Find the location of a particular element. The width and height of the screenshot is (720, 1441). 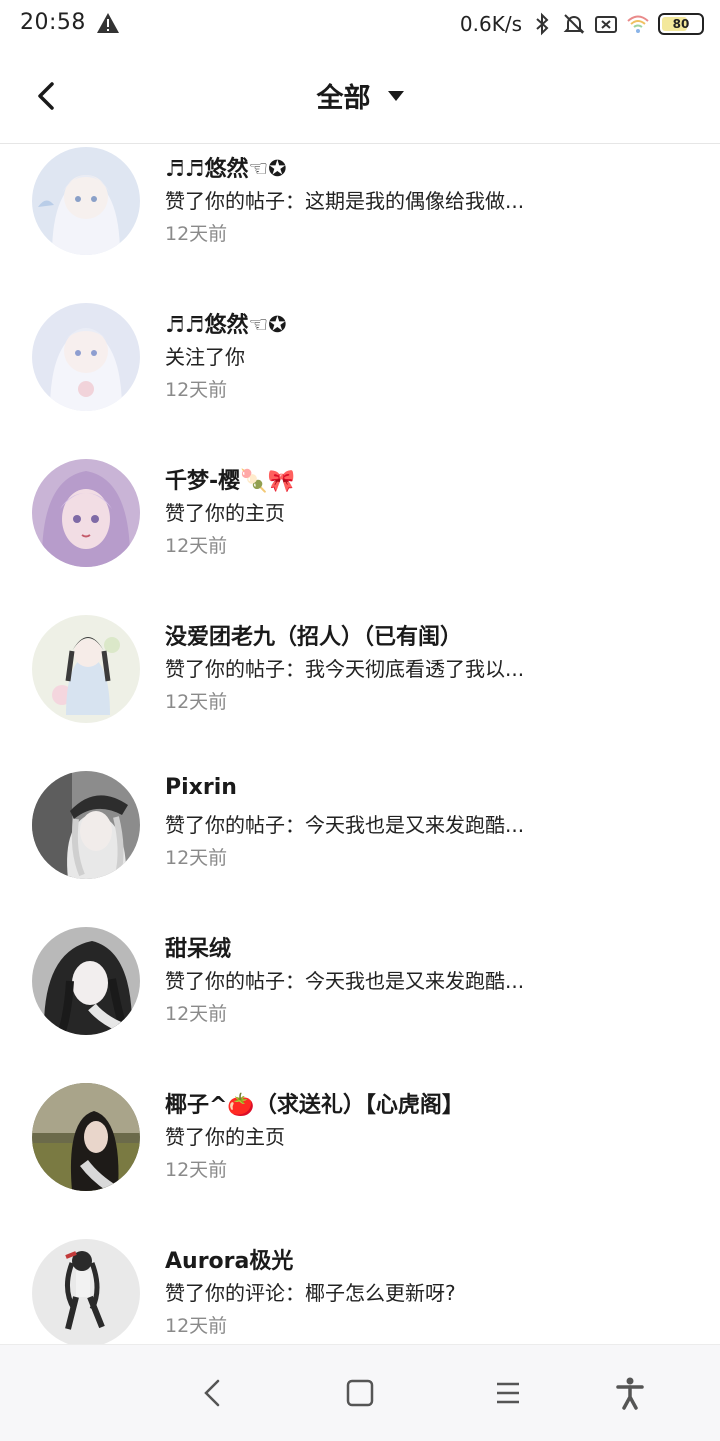

battery-level: 80 is located at coordinates (681, 24).